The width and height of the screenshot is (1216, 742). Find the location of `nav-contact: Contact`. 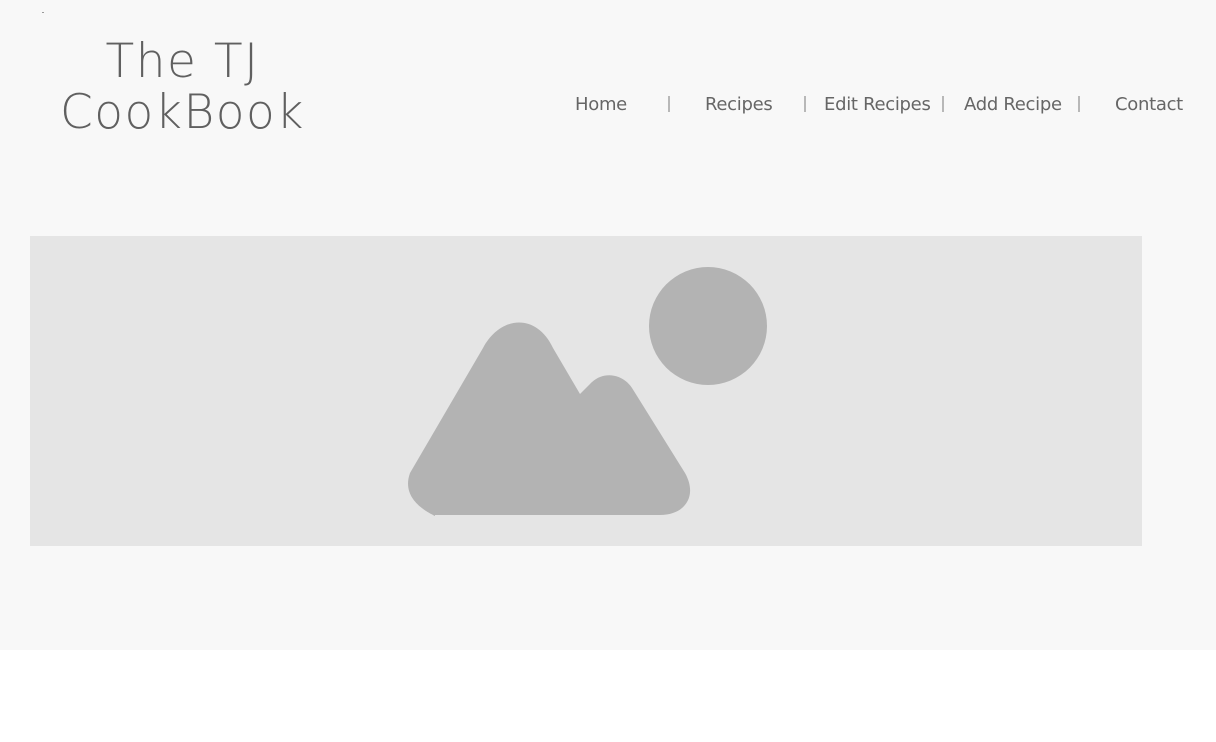

nav-contact: Contact is located at coordinates (1149, 105).